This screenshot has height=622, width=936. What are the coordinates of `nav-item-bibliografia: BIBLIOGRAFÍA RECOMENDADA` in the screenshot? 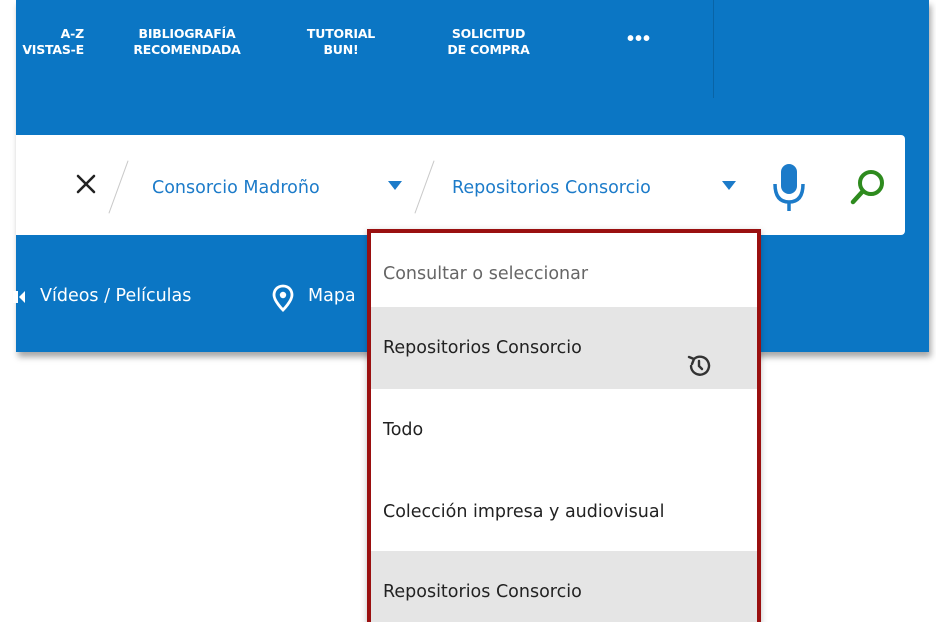 It's located at (187, 42).